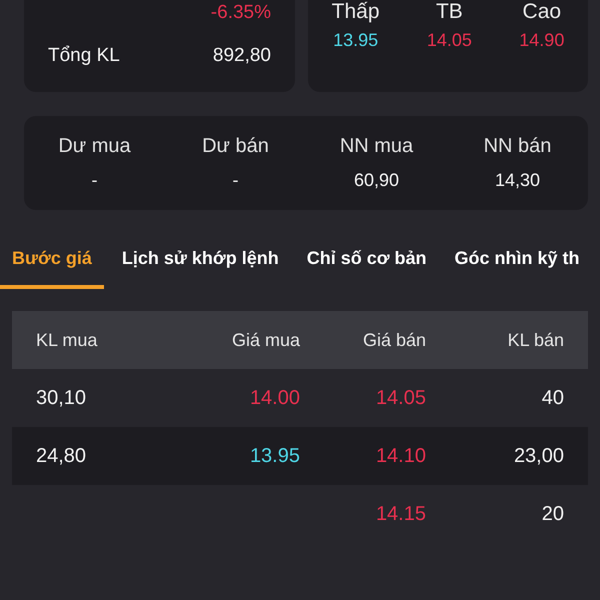 The height and width of the screenshot is (600, 600). What do you see at coordinates (449, 40) in the screenshot?
I see `price-value: 14.05` at bounding box center [449, 40].